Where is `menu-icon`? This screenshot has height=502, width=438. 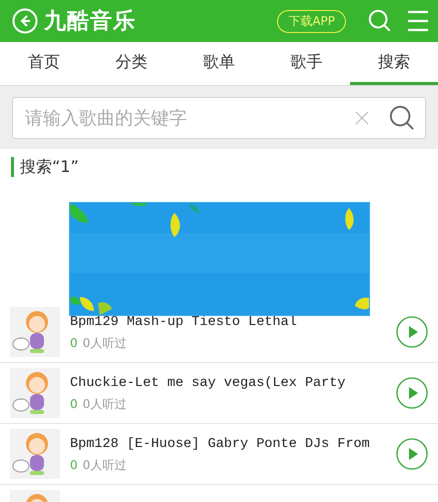 menu-icon is located at coordinates (418, 21).